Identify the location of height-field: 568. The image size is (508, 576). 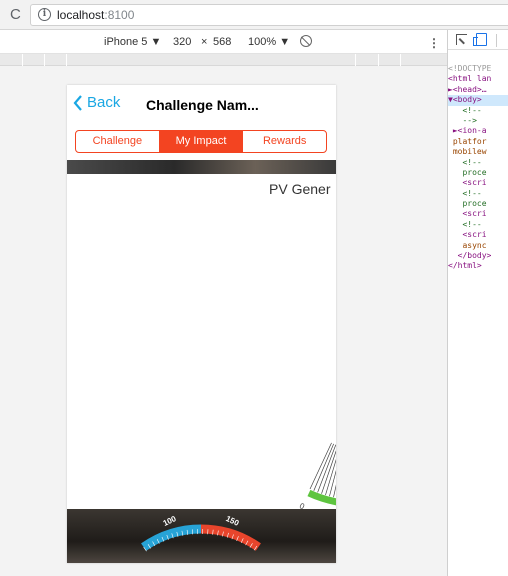
(222, 42).